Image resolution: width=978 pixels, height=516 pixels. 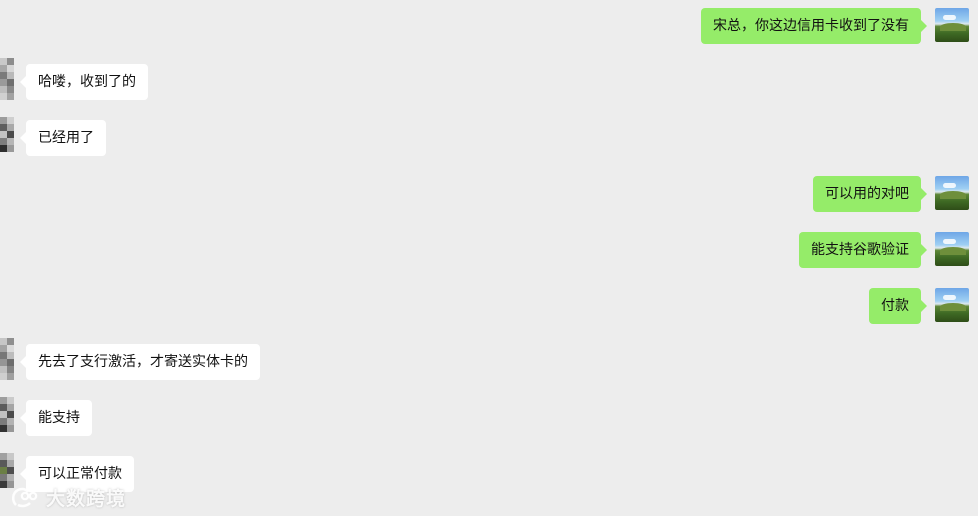 What do you see at coordinates (489, 359) in the screenshot?
I see `message-row-incoming: 先去了支行激活，才寄送实体卡的` at bounding box center [489, 359].